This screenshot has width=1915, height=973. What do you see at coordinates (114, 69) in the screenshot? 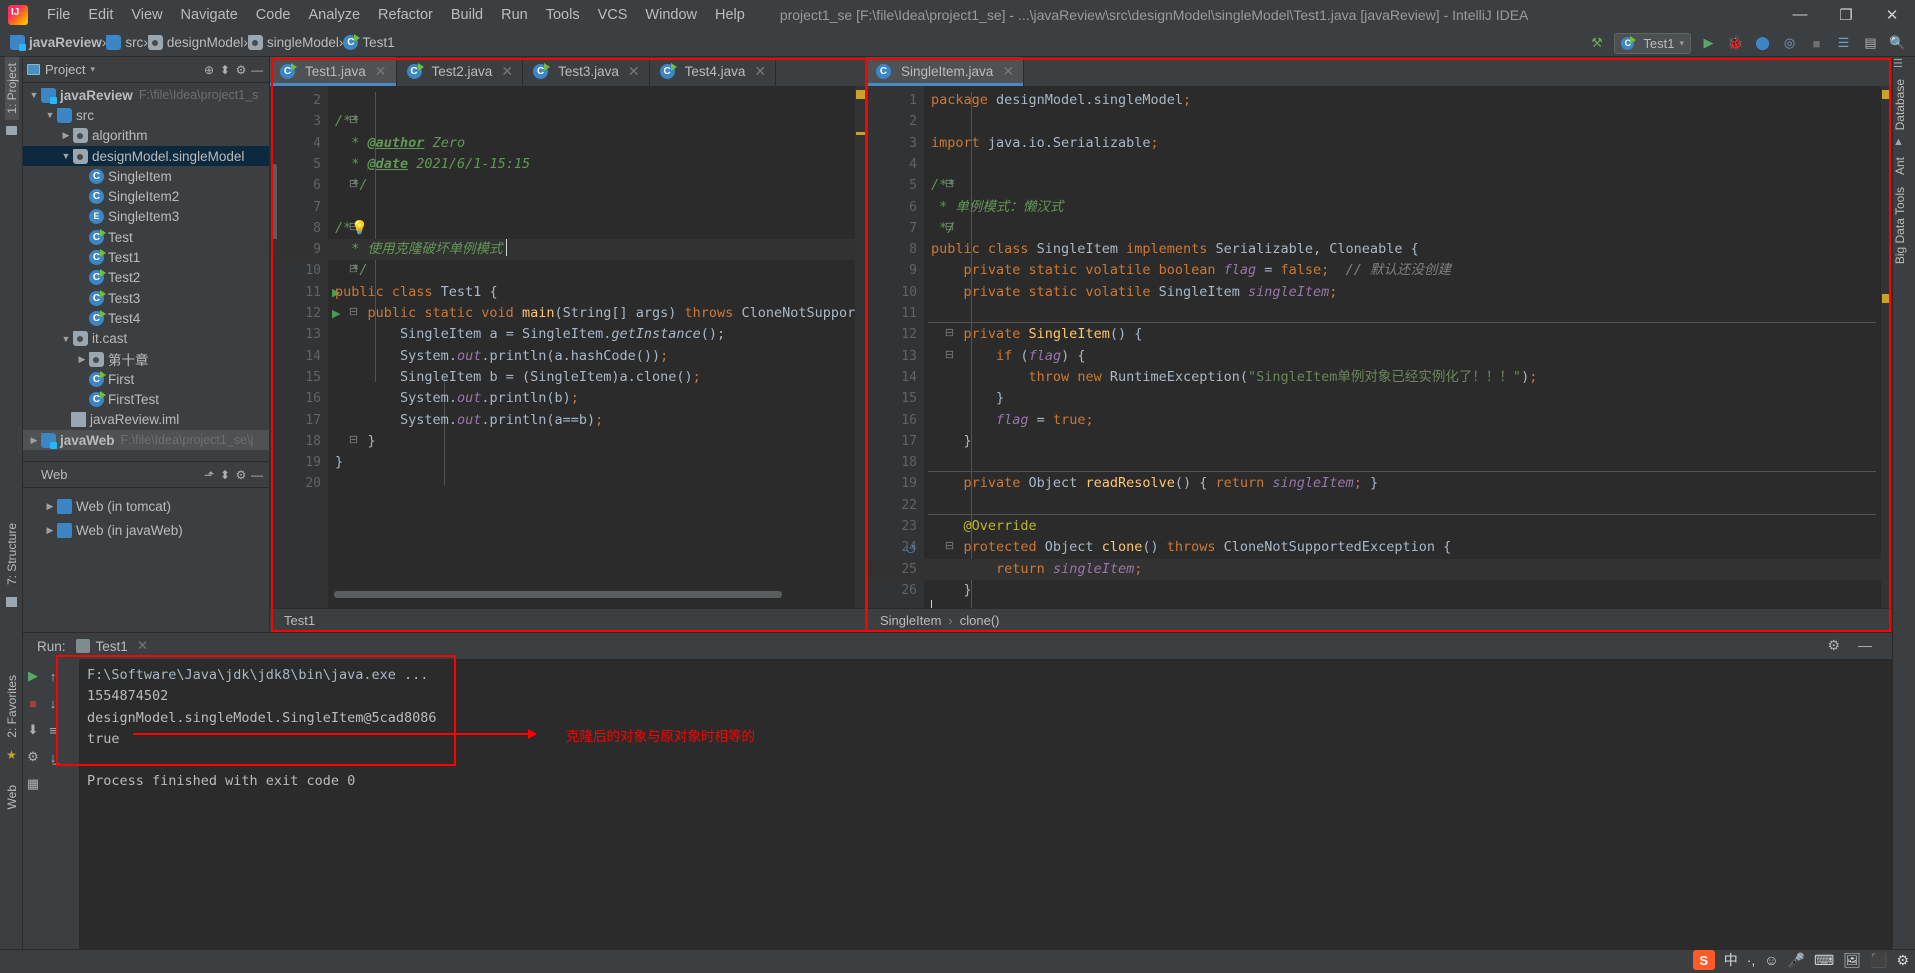
I see `project-panel-title: Project ▾` at bounding box center [114, 69].